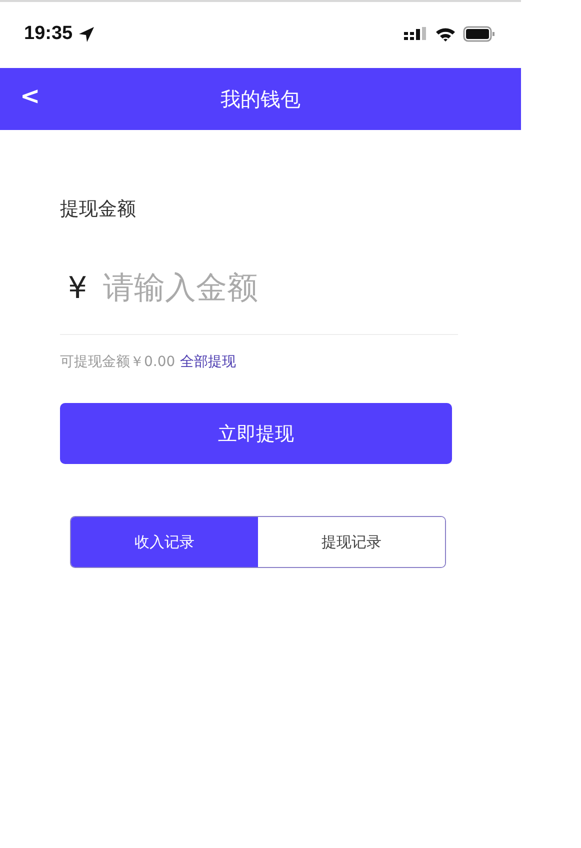 The width and height of the screenshot is (581, 848). What do you see at coordinates (256, 433) in the screenshot?
I see `withdraw-button: 立即提现` at bounding box center [256, 433].